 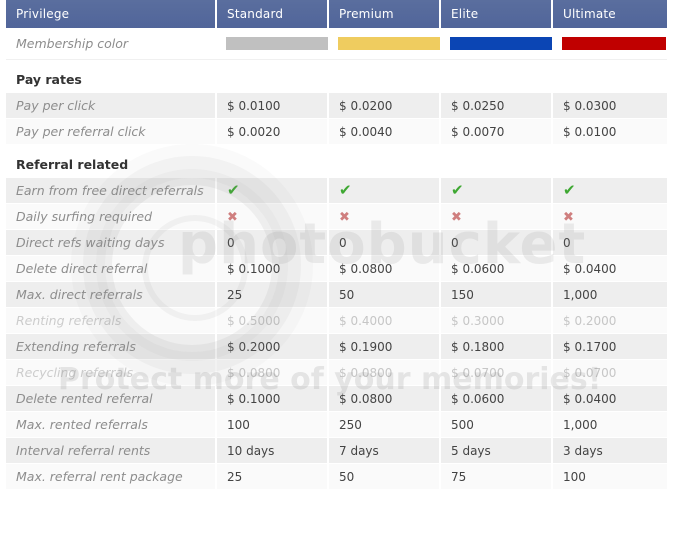 What do you see at coordinates (496, 320) in the screenshot?
I see `cell-renting-referrals-elite: $ 0.3000` at bounding box center [496, 320].